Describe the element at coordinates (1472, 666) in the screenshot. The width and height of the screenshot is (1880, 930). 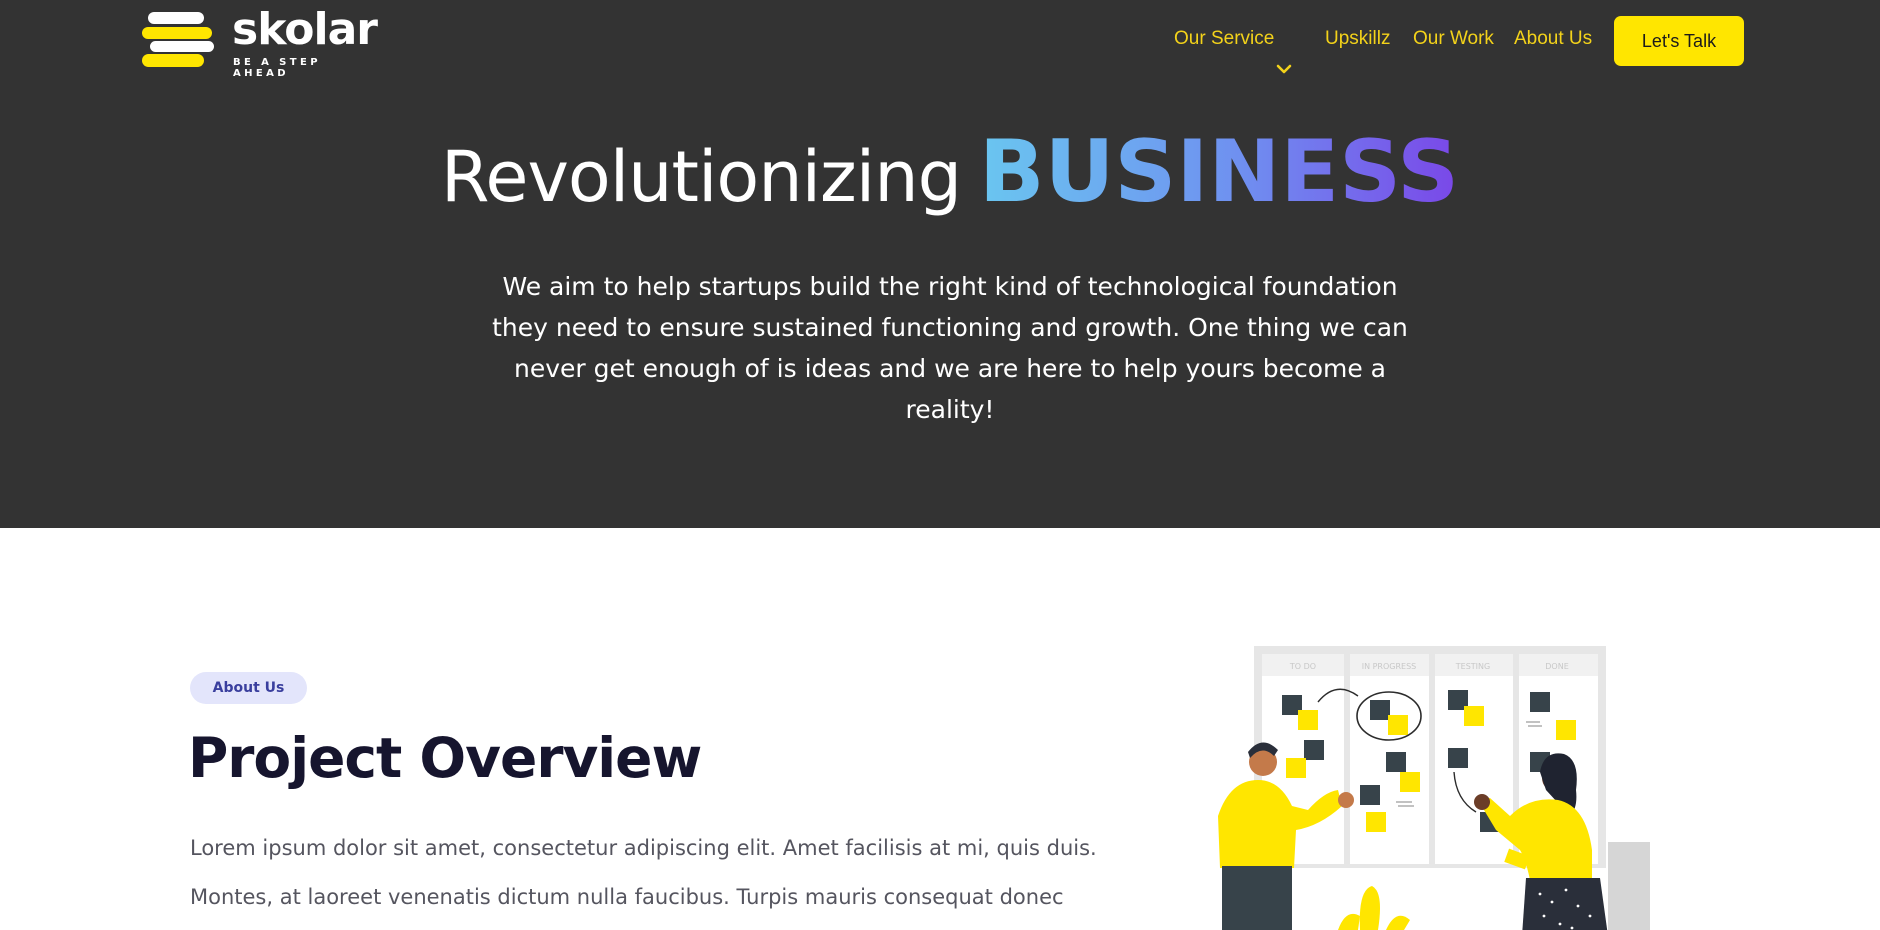
I see `column-testing-label: TESTING` at that location.